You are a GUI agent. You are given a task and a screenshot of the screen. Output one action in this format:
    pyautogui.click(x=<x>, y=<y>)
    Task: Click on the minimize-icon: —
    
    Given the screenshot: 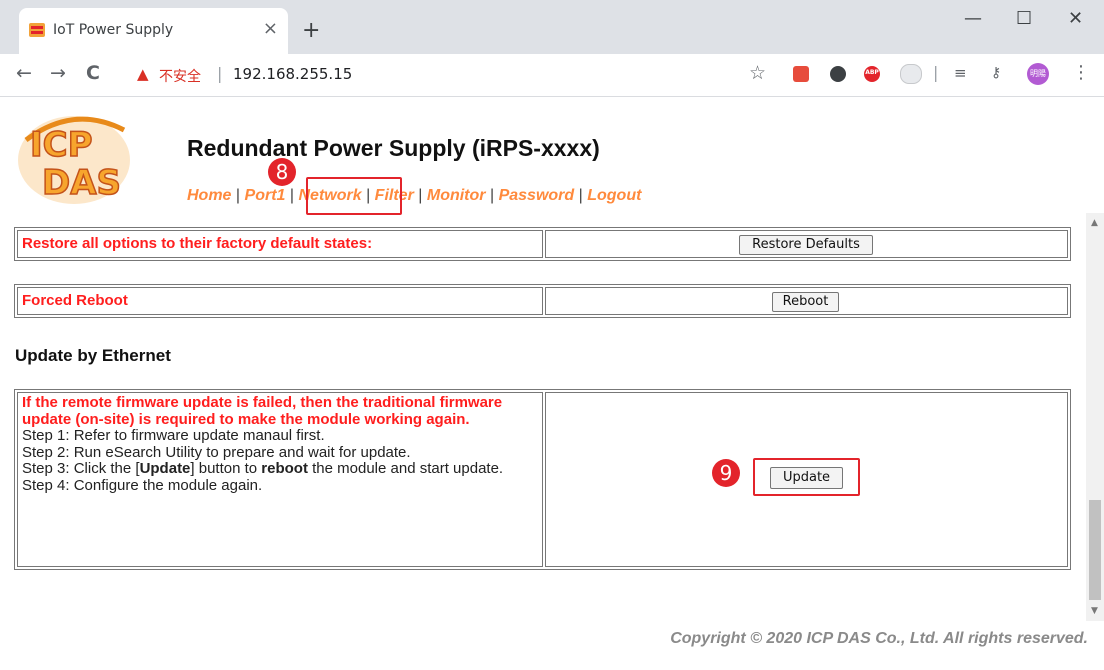 What is the action you would take?
    pyautogui.click(x=973, y=18)
    